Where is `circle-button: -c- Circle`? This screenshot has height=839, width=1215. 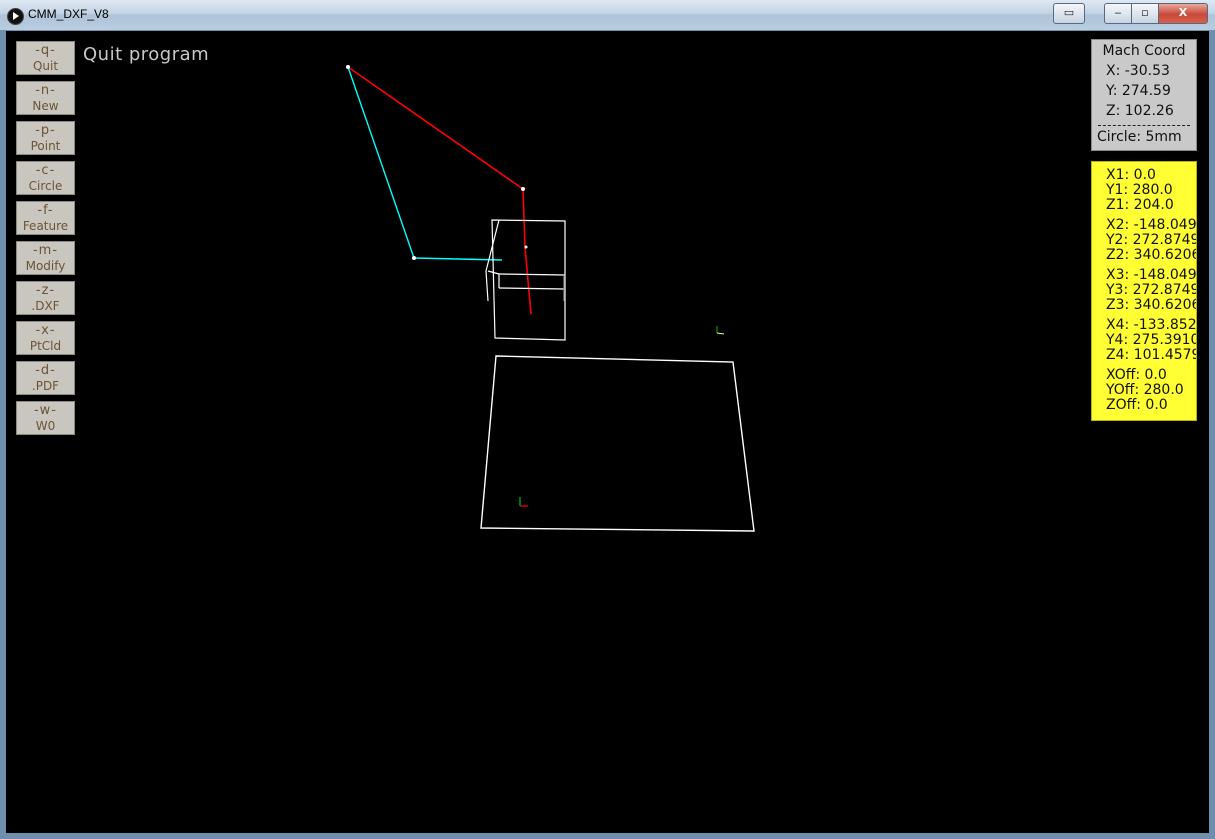
circle-button: -c- Circle is located at coordinates (45, 178).